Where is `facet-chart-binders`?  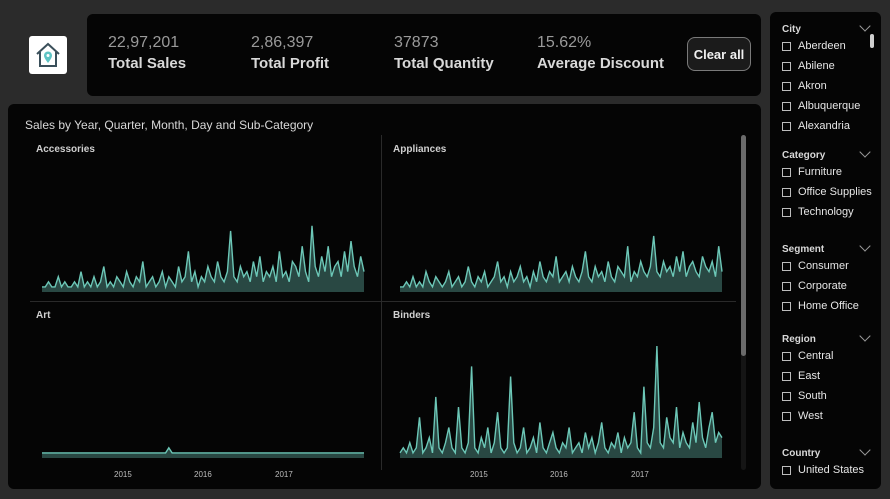 facet-chart-binders is located at coordinates (561, 401).